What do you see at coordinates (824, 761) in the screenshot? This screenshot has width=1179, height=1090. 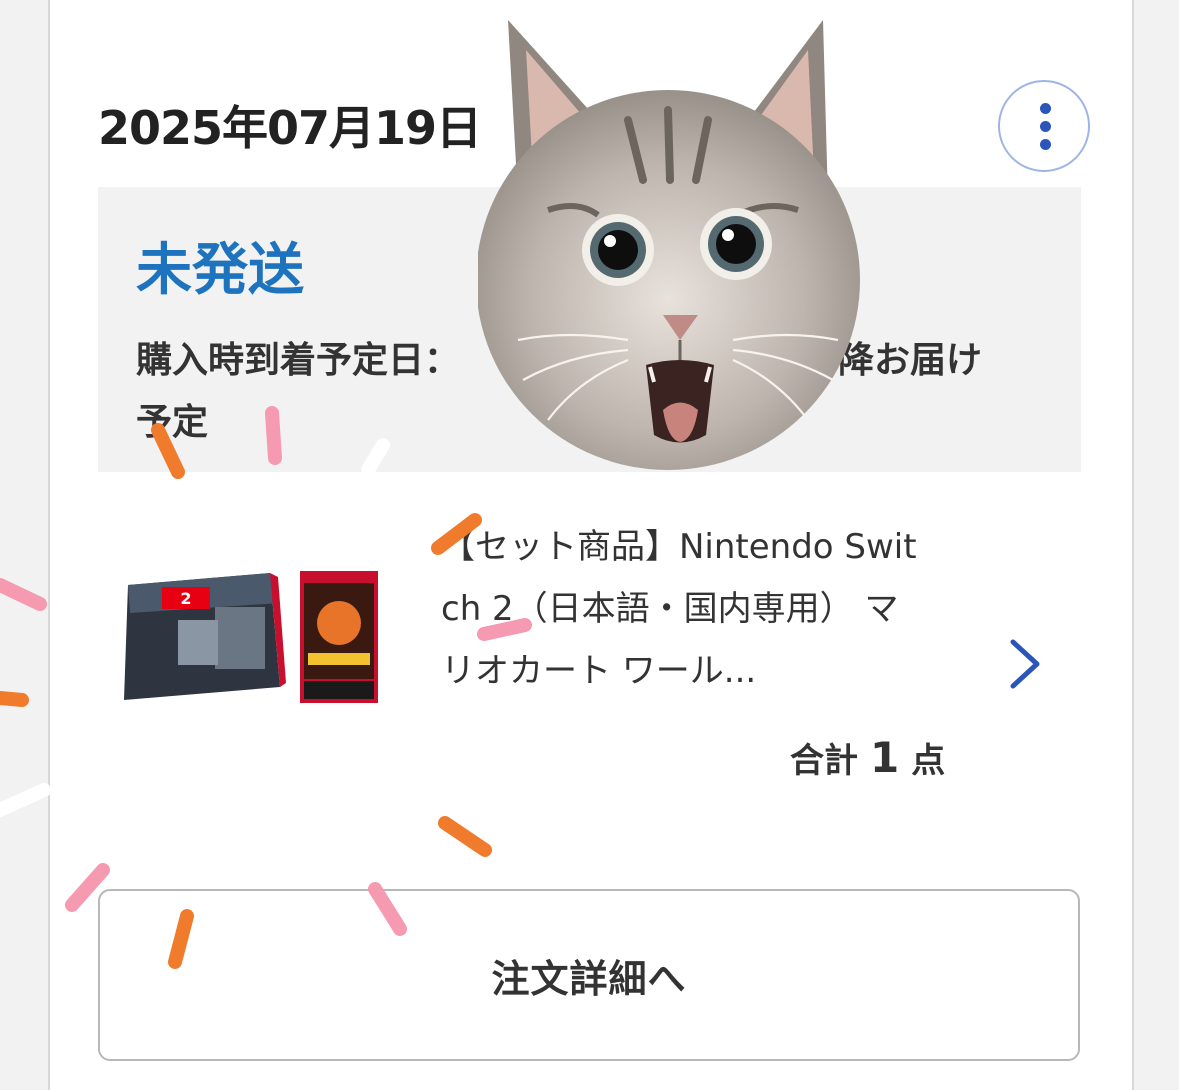 I see `total-label: 合計` at bounding box center [824, 761].